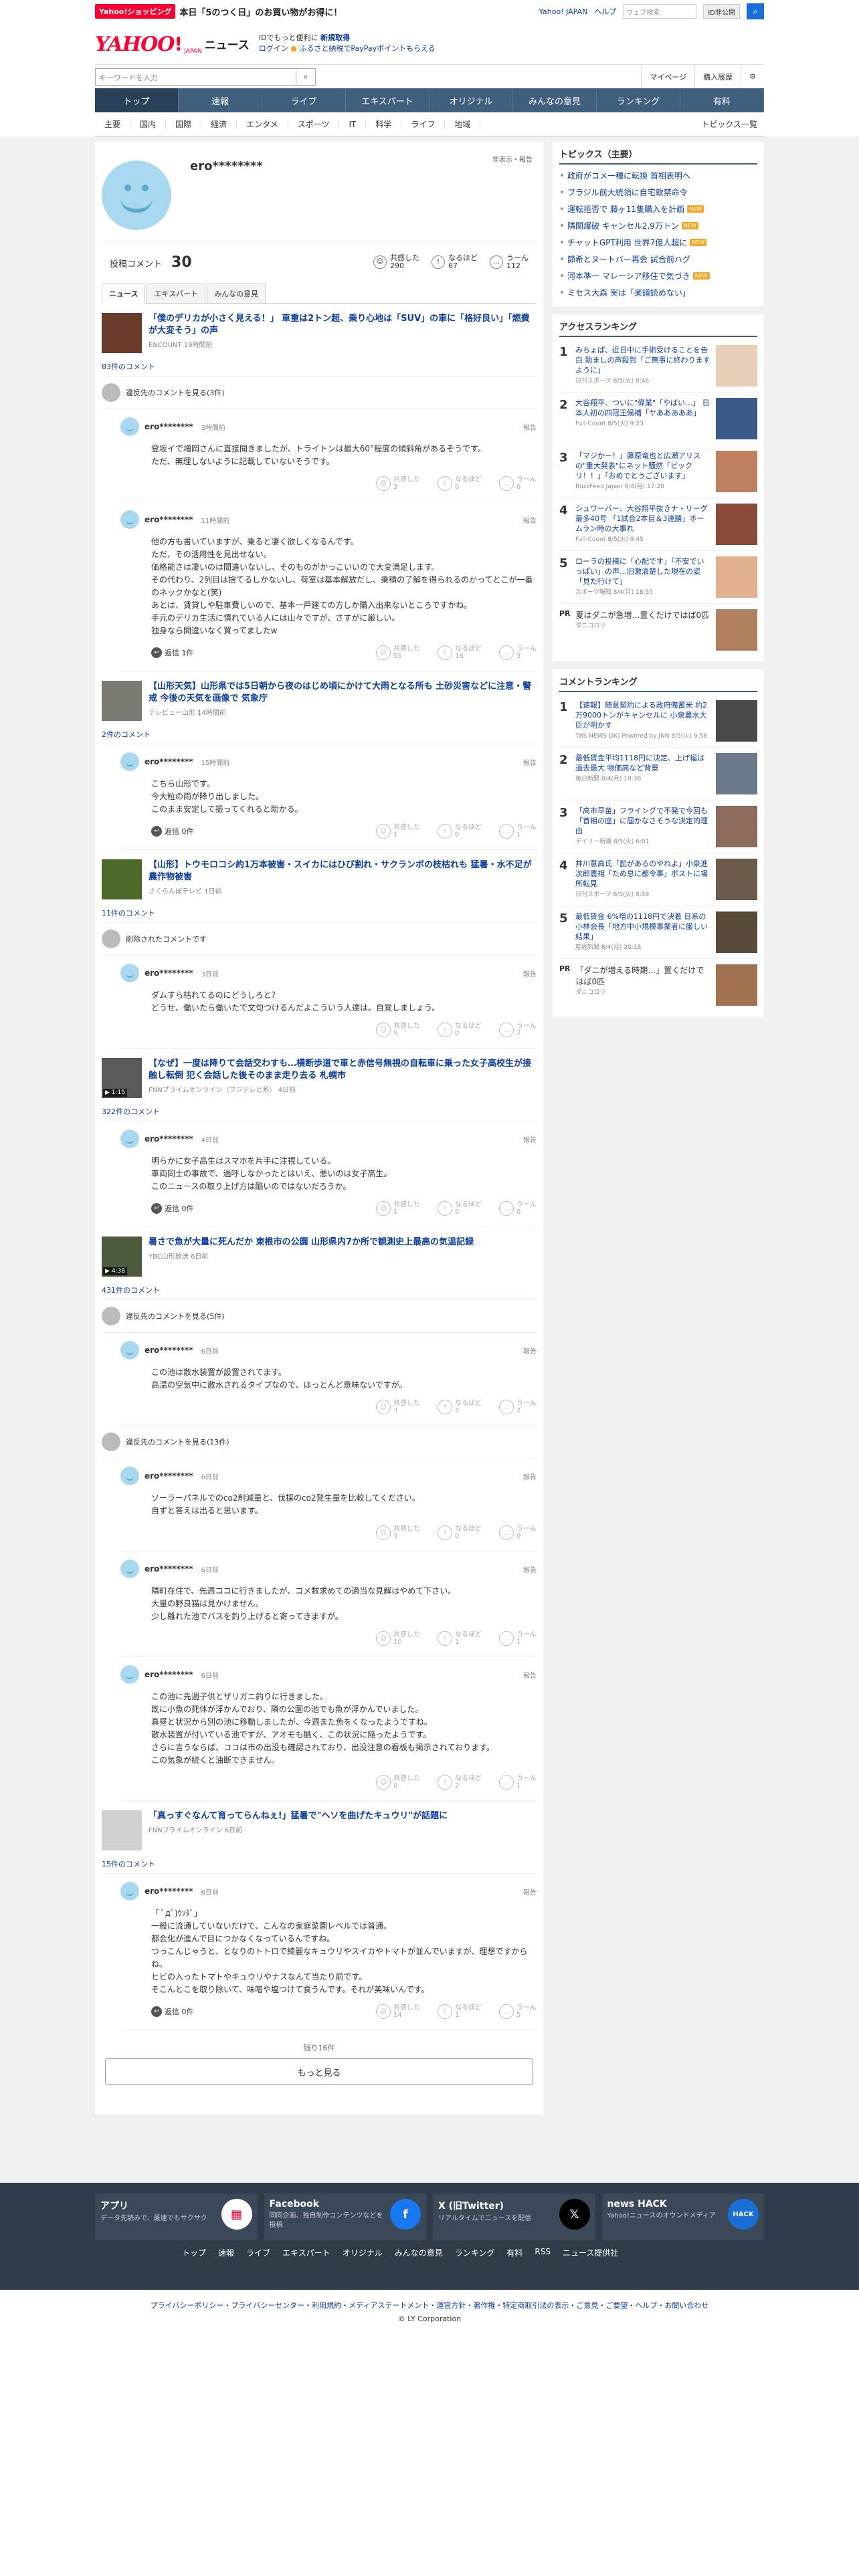  I want to click on nav-item-4: オリジナル, so click(471, 100).